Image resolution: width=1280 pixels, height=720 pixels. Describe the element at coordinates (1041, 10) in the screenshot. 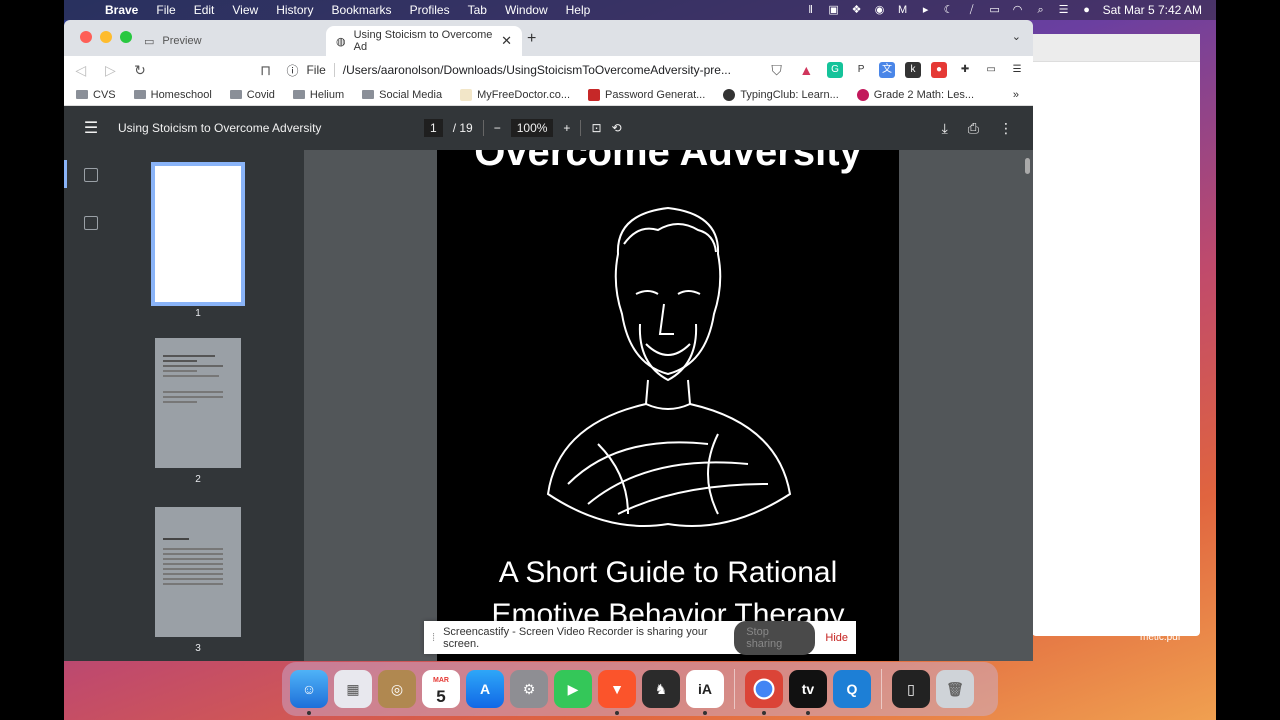

I see `search-icon: ⌕` at that location.